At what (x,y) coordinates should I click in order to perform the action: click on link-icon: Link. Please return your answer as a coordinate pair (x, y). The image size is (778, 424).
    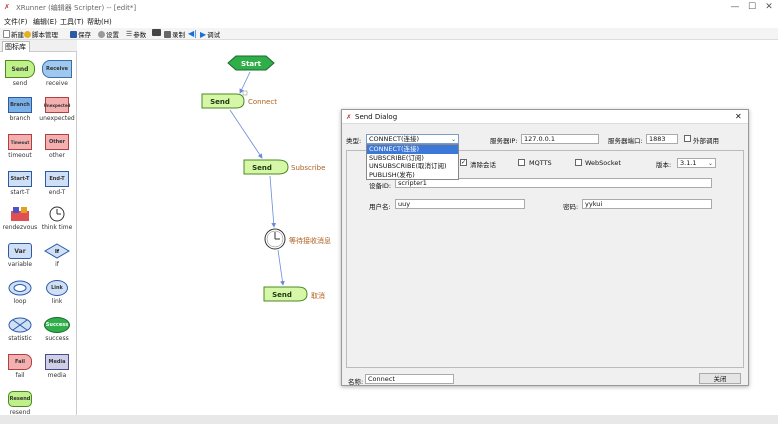
    Looking at the image, I should click on (57, 288).